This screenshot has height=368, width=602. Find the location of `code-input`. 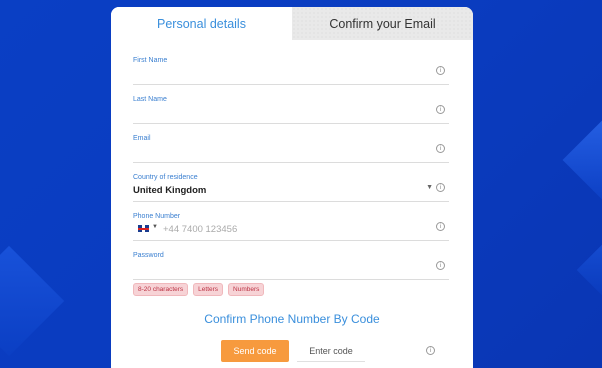

code-input is located at coordinates (331, 351).